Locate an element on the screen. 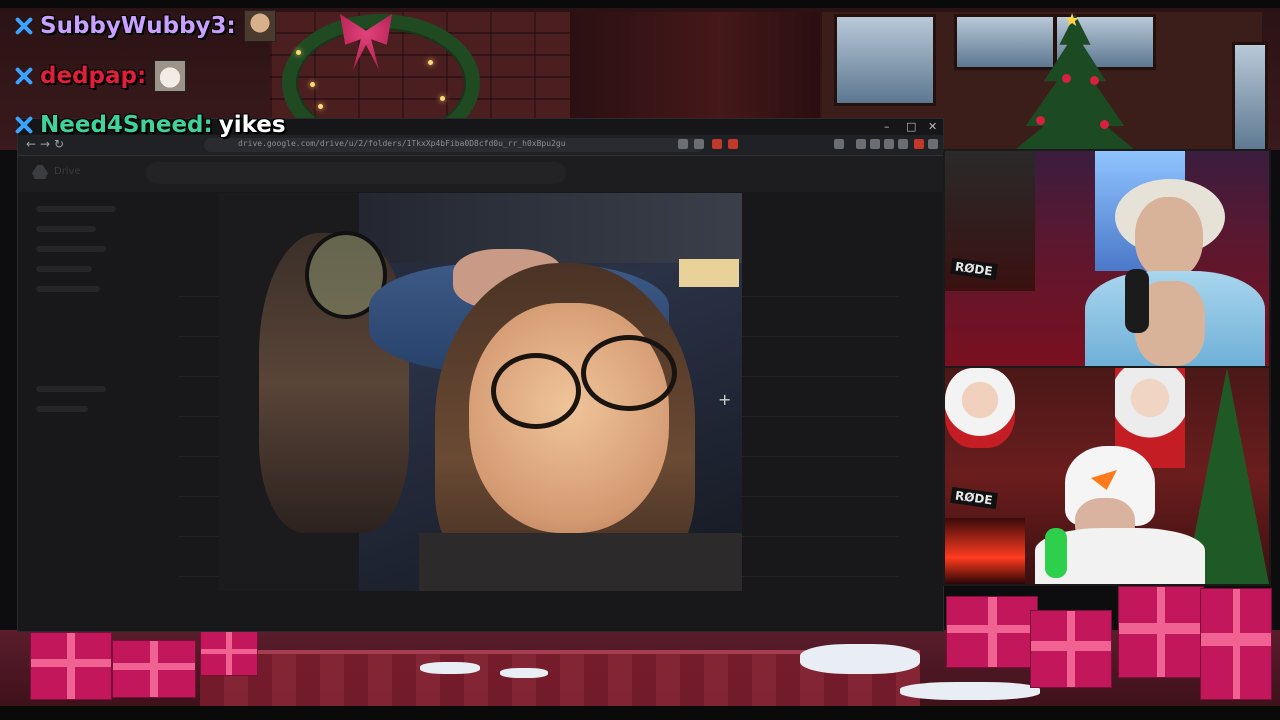 This screenshot has height=720, width=1280. cat-emote is located at coordinates (170, 76).